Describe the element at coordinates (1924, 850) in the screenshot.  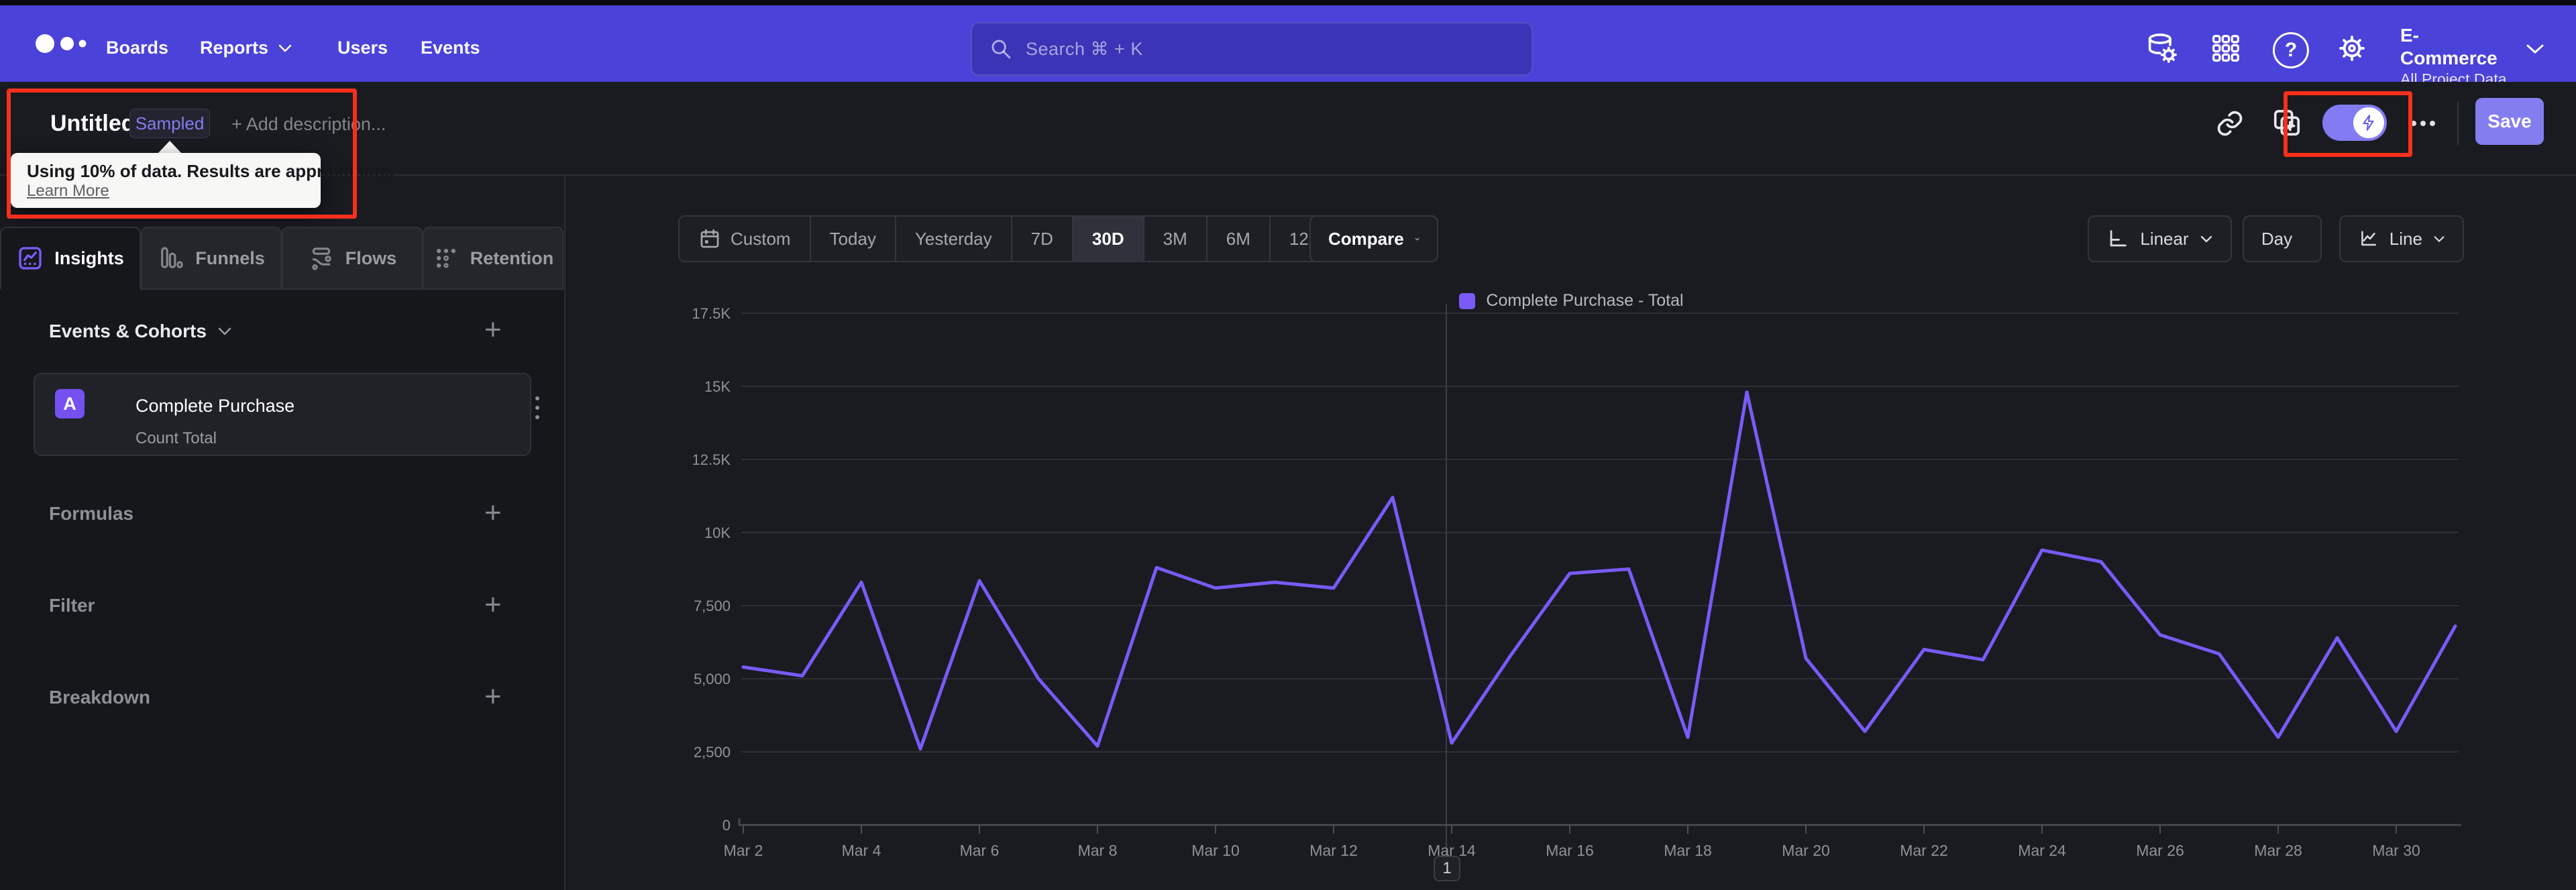
I see `svg-text: Mar 22` at that location.